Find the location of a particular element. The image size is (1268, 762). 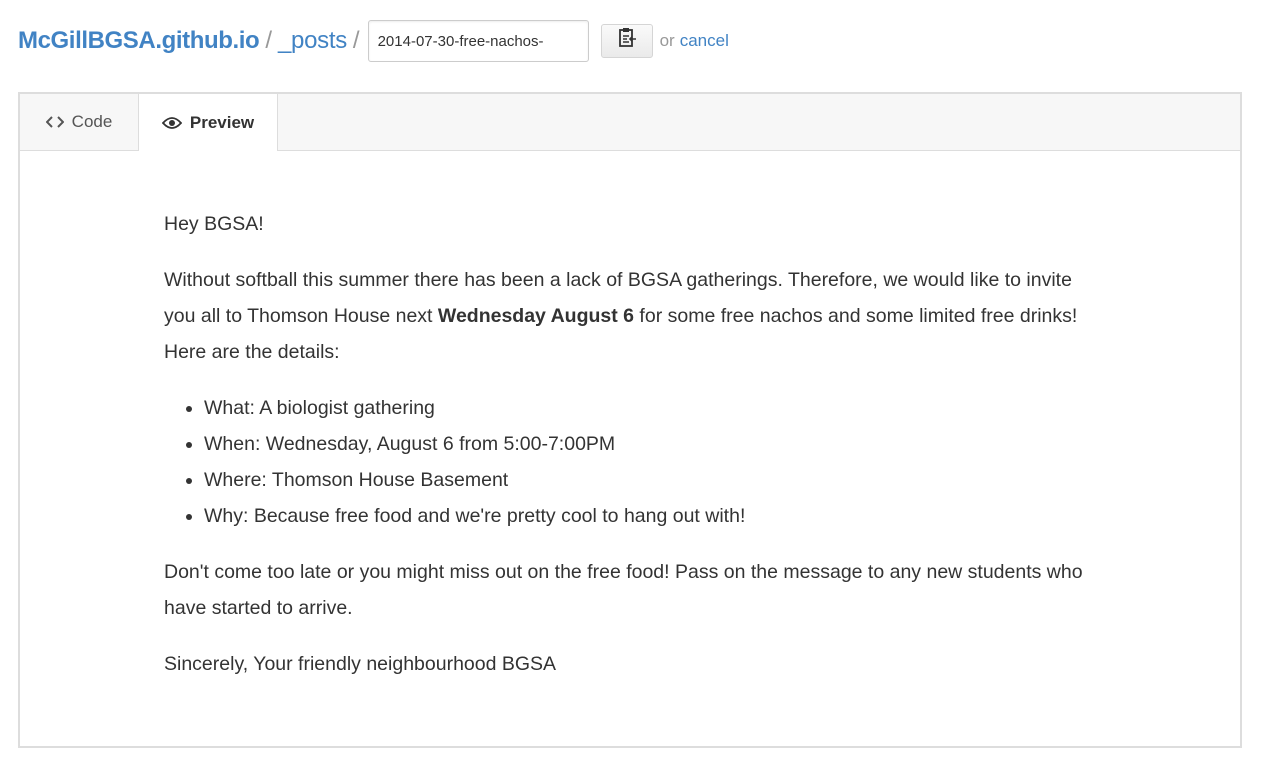

tab-code-label: Code is located at coordinates (92, 121).